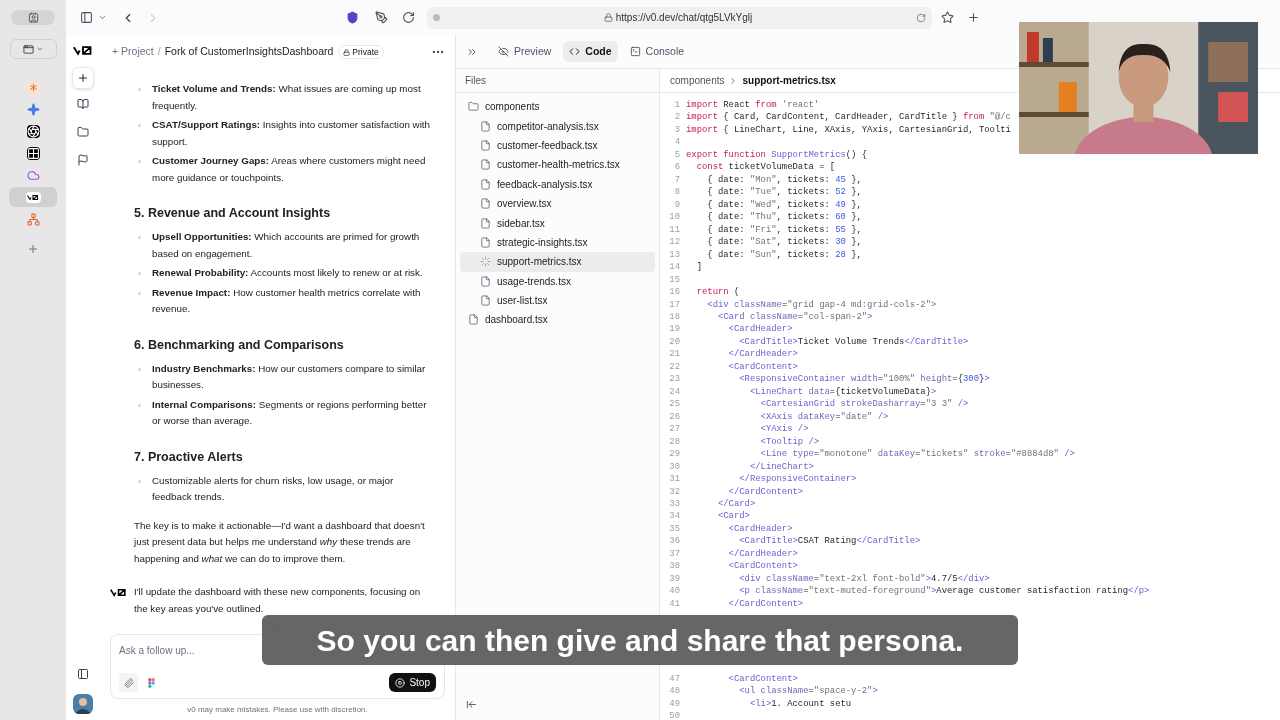 The width and height of the screenshot is (1280, 720). I want to click on grid-icon, so click(33, 153).